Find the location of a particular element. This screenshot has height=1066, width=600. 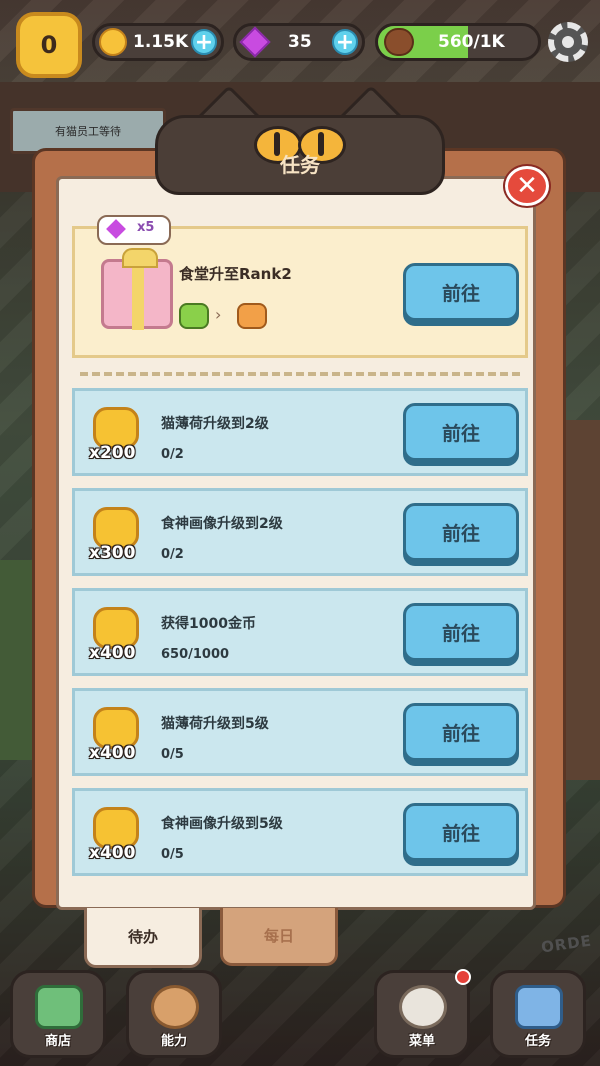

task-name: 获得1000金币 is located at coordinates (208, 624).